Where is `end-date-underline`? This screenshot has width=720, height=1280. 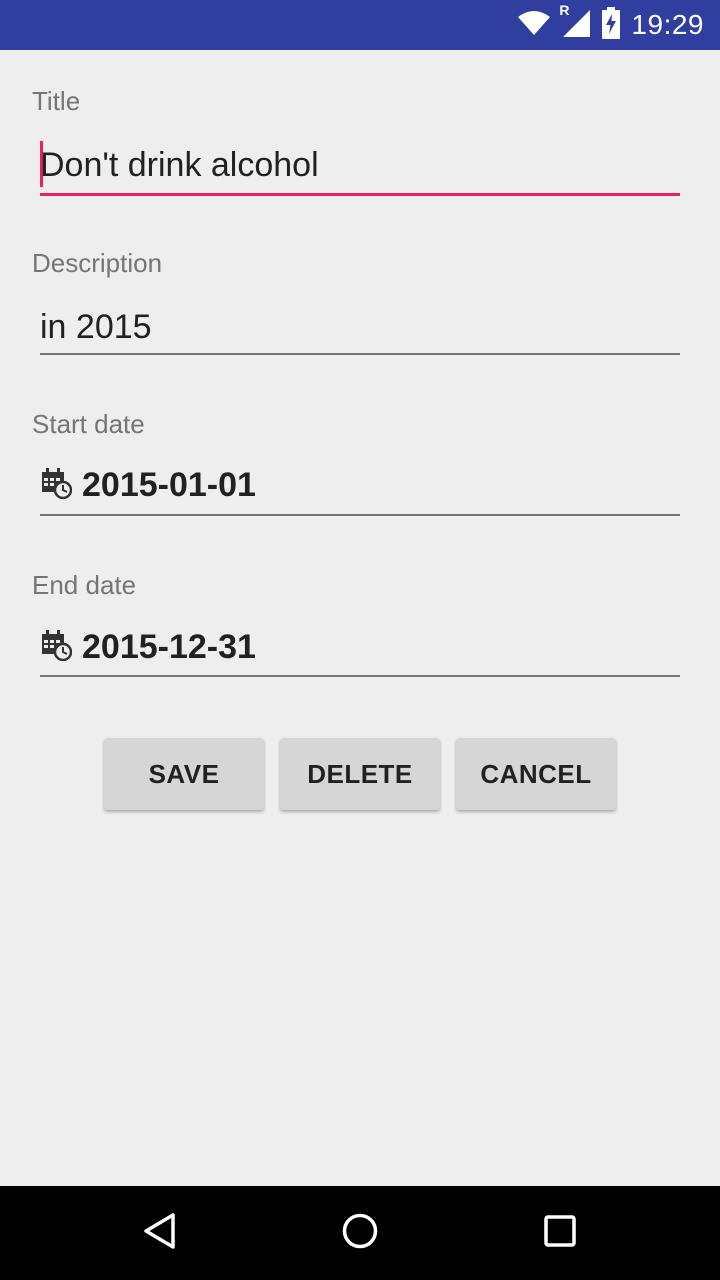
end-date-underline is located at coordinates (360, 676).